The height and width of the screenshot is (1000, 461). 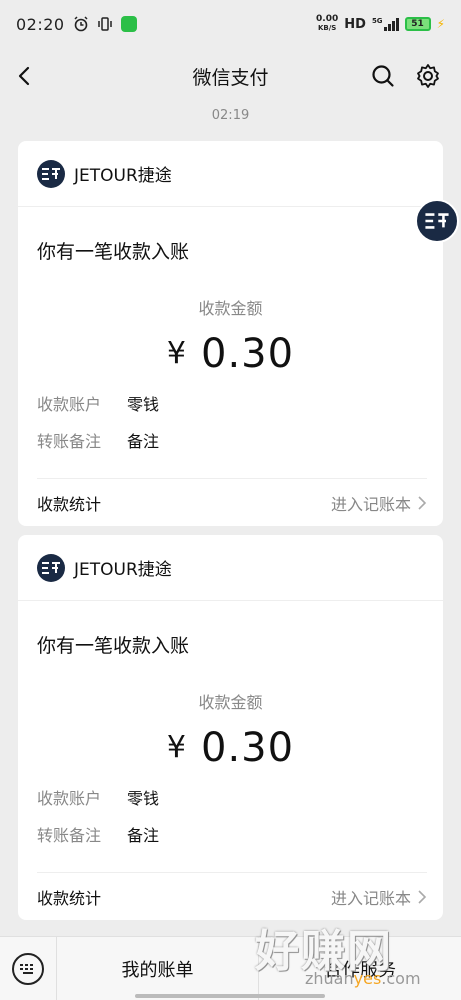 What do you see at coordinates (360, 968) in the screenshot?
I see `cooperation-services-tab: 合作服务` at bounding box center [360, 968].